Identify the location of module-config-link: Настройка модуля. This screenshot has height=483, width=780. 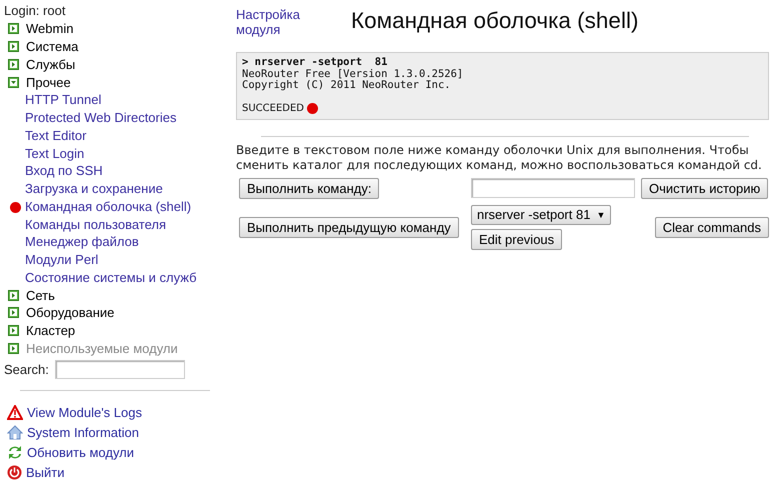
(276, 22).